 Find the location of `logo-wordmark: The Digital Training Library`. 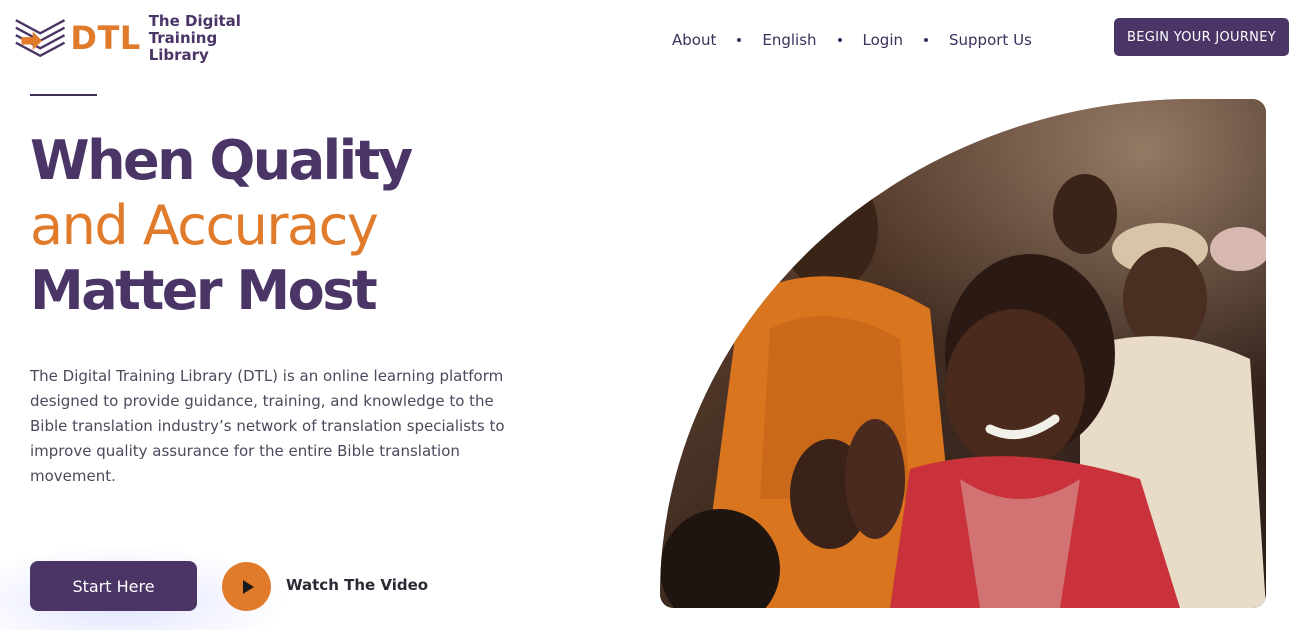

logo-wordmark: The Digital Training Library is located at coordinates (211, 37).